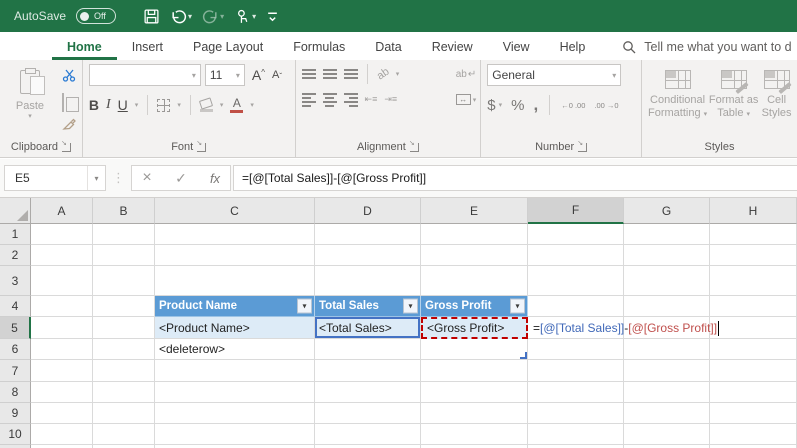 This screenshot has width=797, height=448. I want to click on cell-H3, so click(753, 281).